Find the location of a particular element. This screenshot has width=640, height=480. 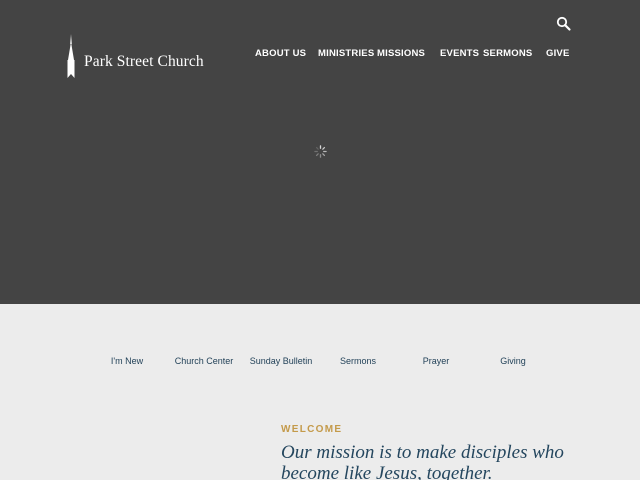

search-button is located at coordinates (564, 24).